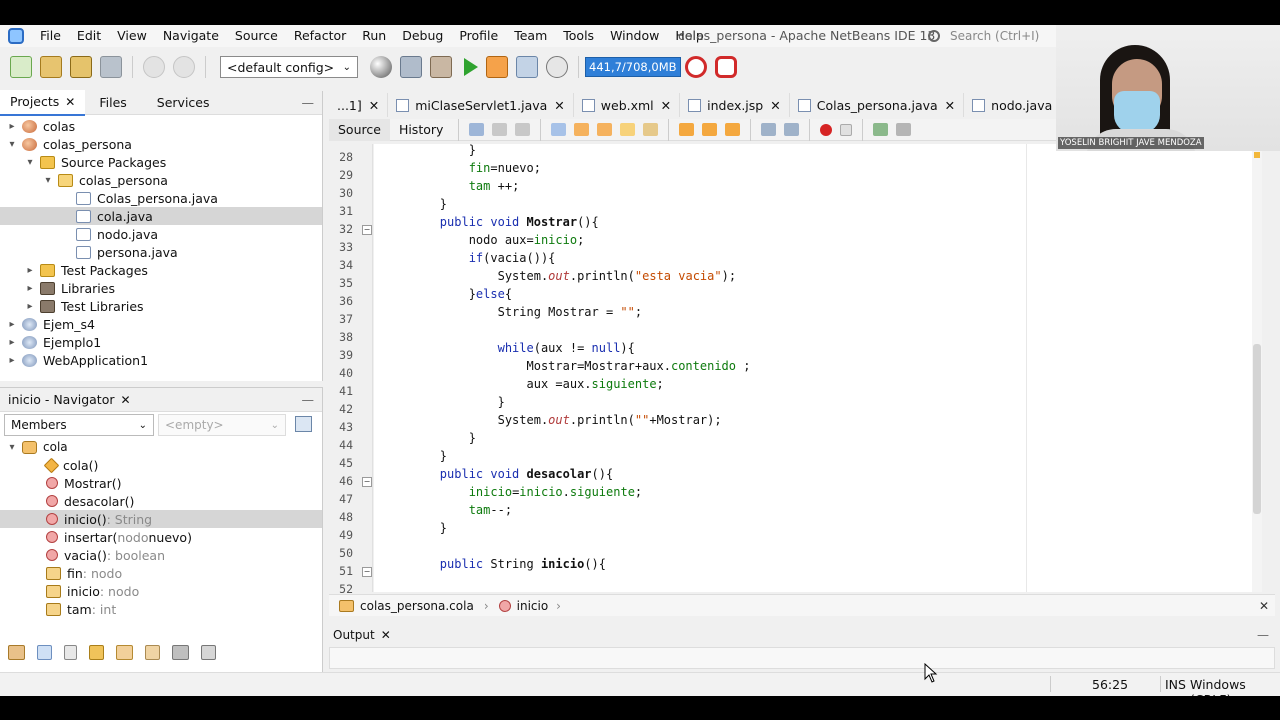  What do you see at coordinates (154, 67) in the screenshot?
I see `undo-icon` at bounding box center [154, 67].